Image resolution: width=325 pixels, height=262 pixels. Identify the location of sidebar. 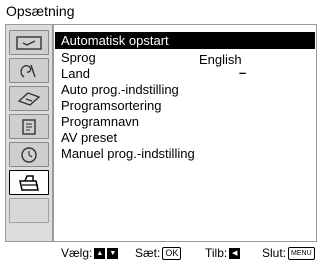
(29, 133).